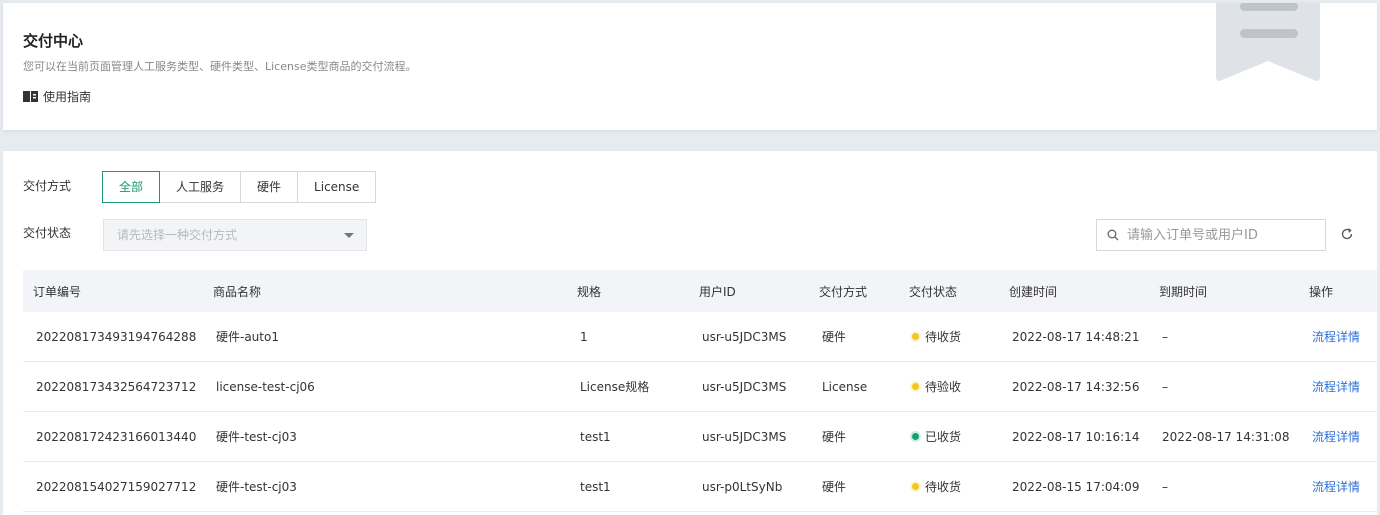 The width and height of the screenshot is (1380, 515). I want to click on expire-time: 2022-08-17 14:31:08, so click(1226, 436).